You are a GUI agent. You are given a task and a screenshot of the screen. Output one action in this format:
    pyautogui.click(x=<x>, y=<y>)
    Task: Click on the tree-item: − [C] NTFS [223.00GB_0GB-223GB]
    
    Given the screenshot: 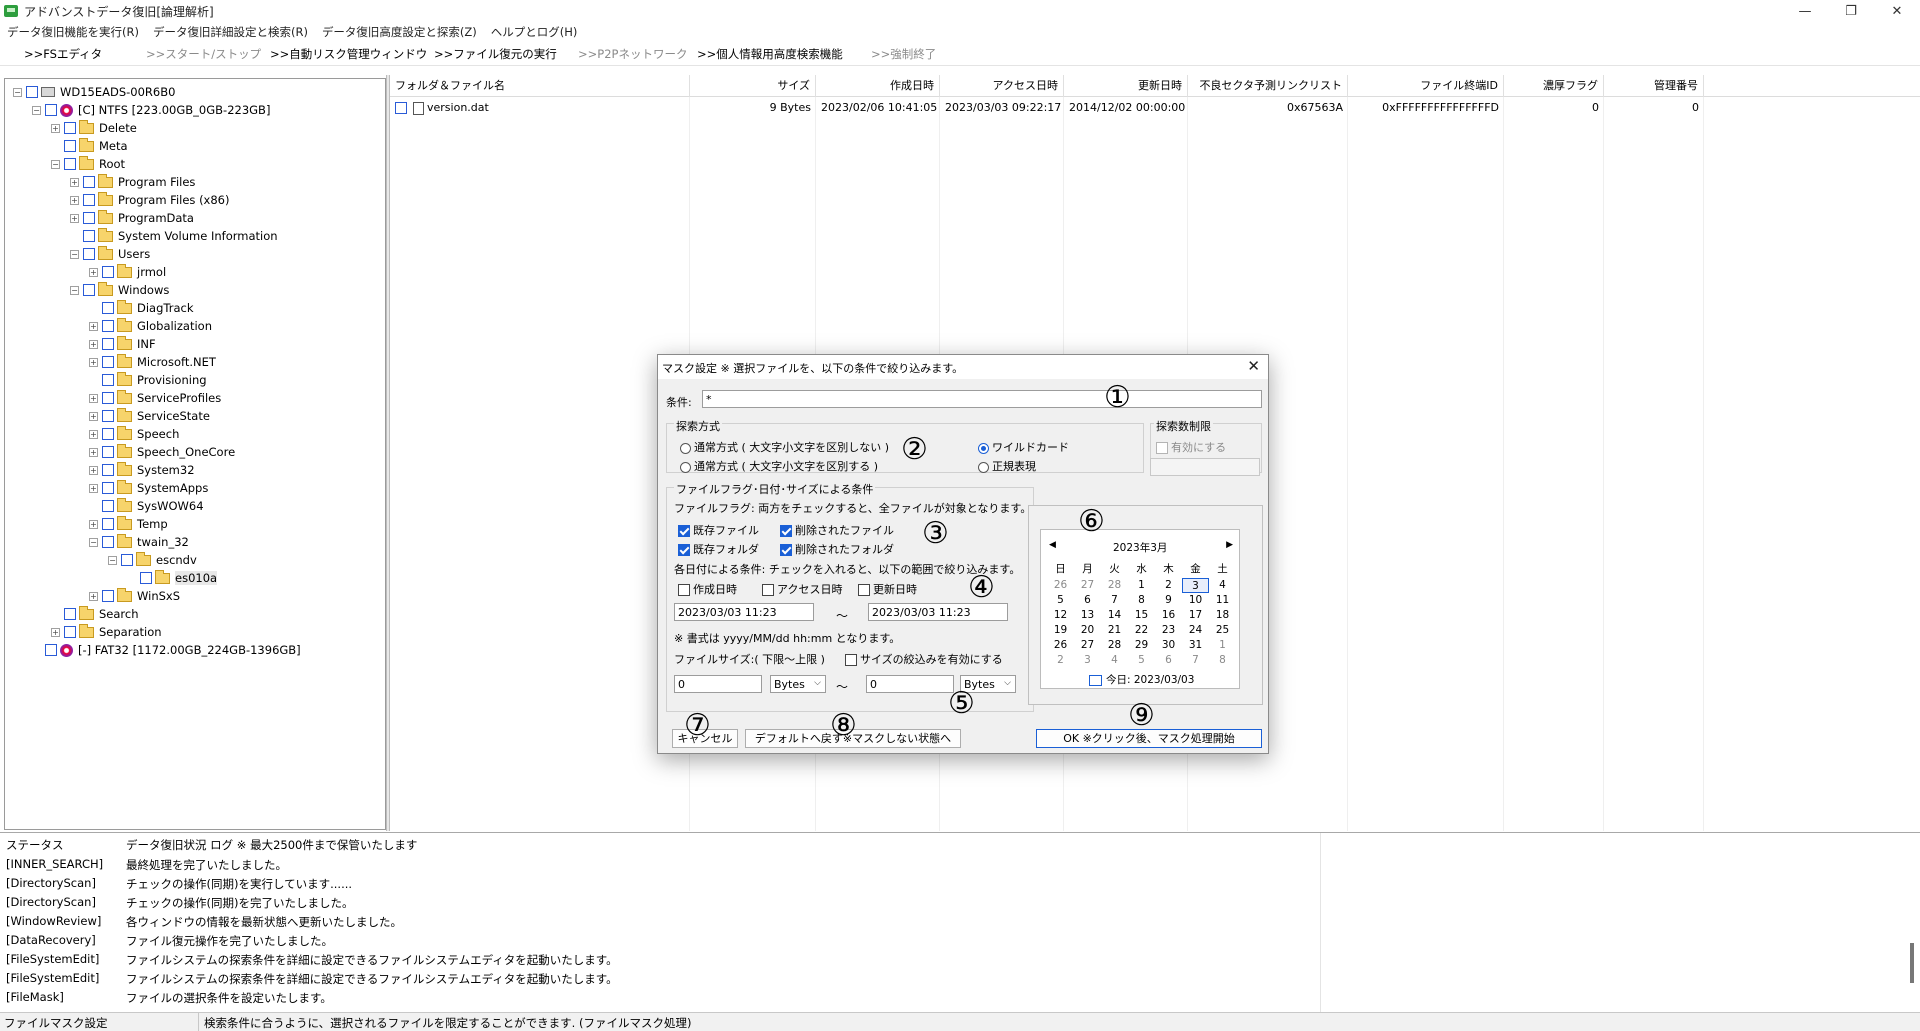 What is the action you would take?
    pyautogui.click(x=151, y=110)
    